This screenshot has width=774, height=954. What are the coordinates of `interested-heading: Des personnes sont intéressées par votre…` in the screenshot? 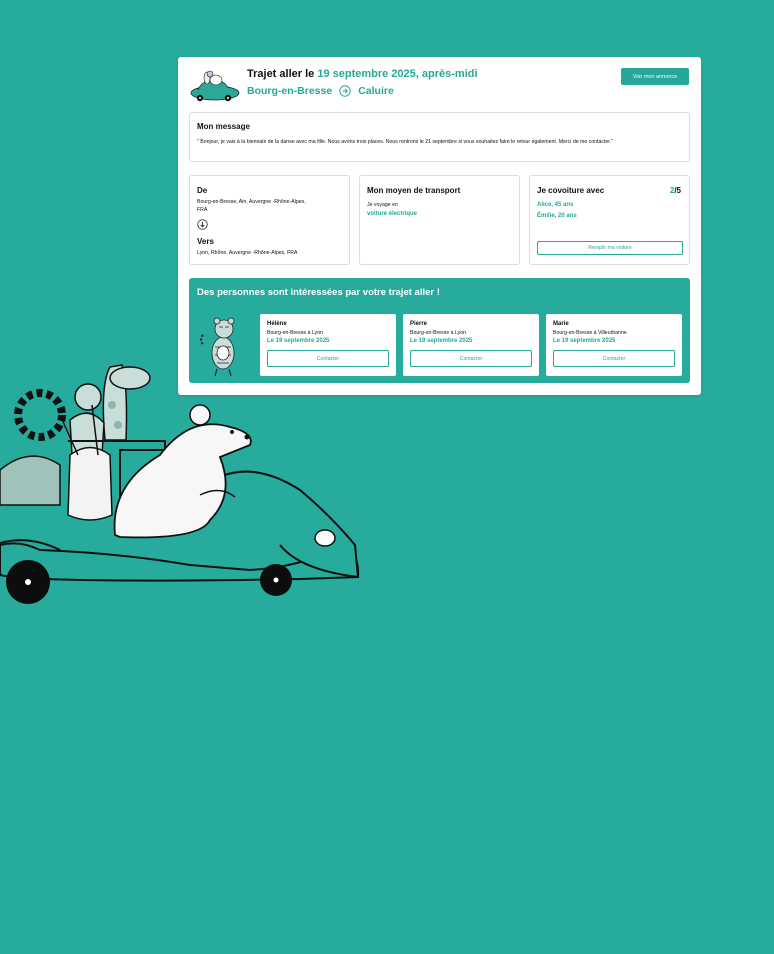 It's located at (318, 292).